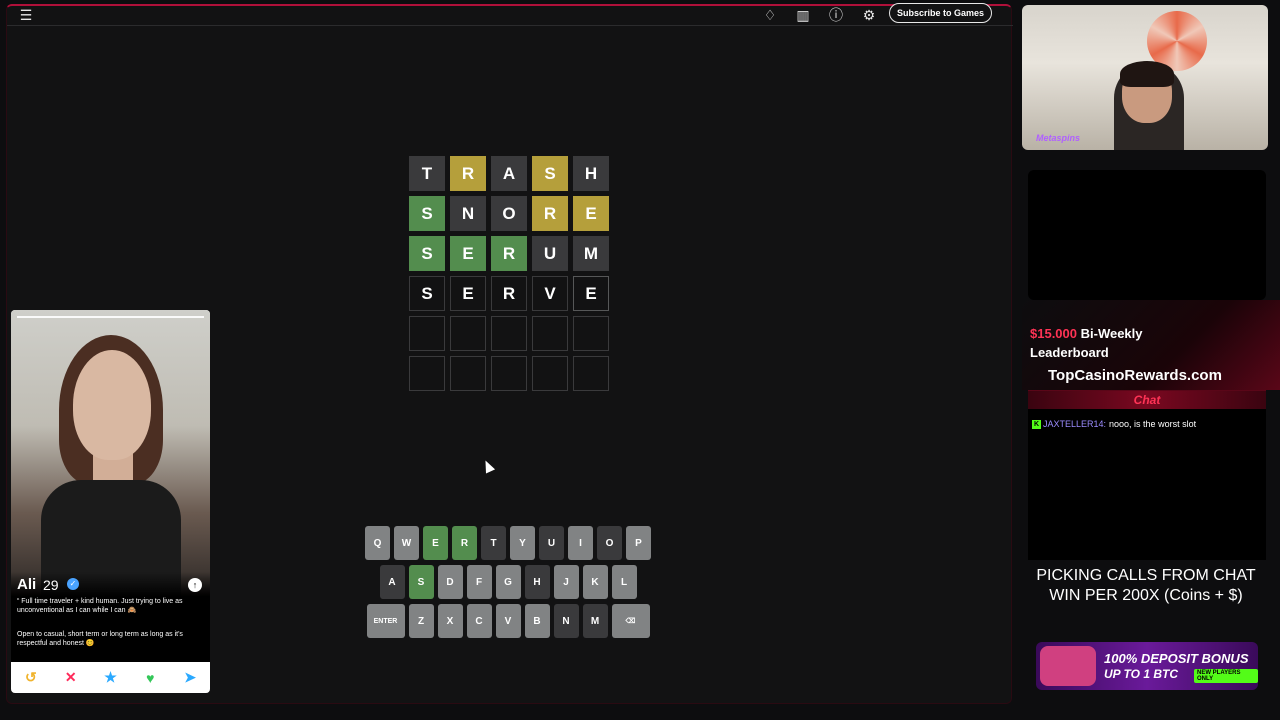  What do you see at coordinates (580, 543) in the screenshot?
I see `key-i: I` at bounding box center [580, 543].